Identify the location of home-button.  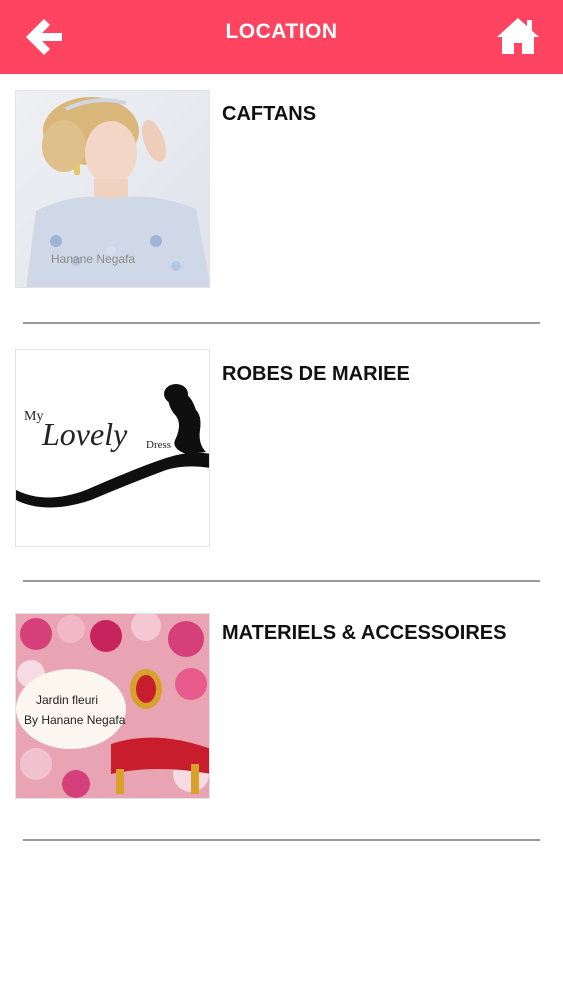
(518, 37).